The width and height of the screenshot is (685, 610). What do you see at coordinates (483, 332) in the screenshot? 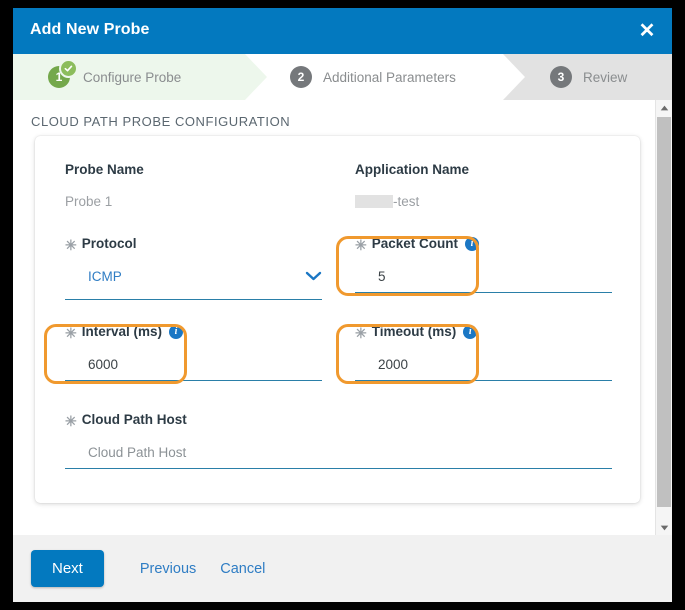
I see `timeout-label: ✳ Timeout (ms) i` at bounding box center [483, 332].